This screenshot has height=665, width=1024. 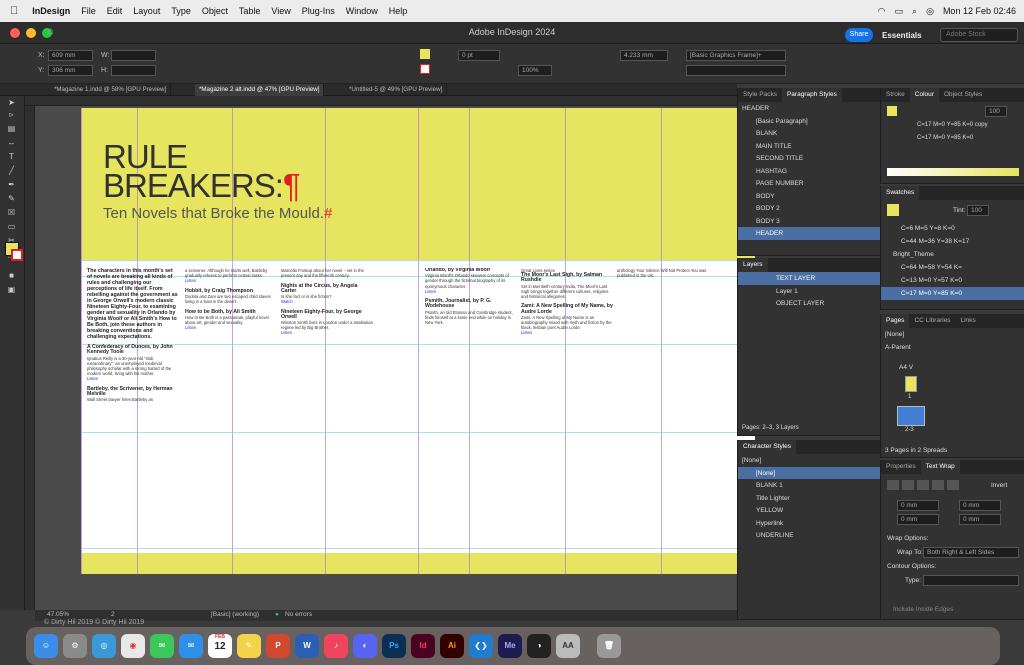 What do you see at coordinates (809, 196) in the screenshot?
I see `paragraph-style-item: BODY` at bounding box center [809, 196].